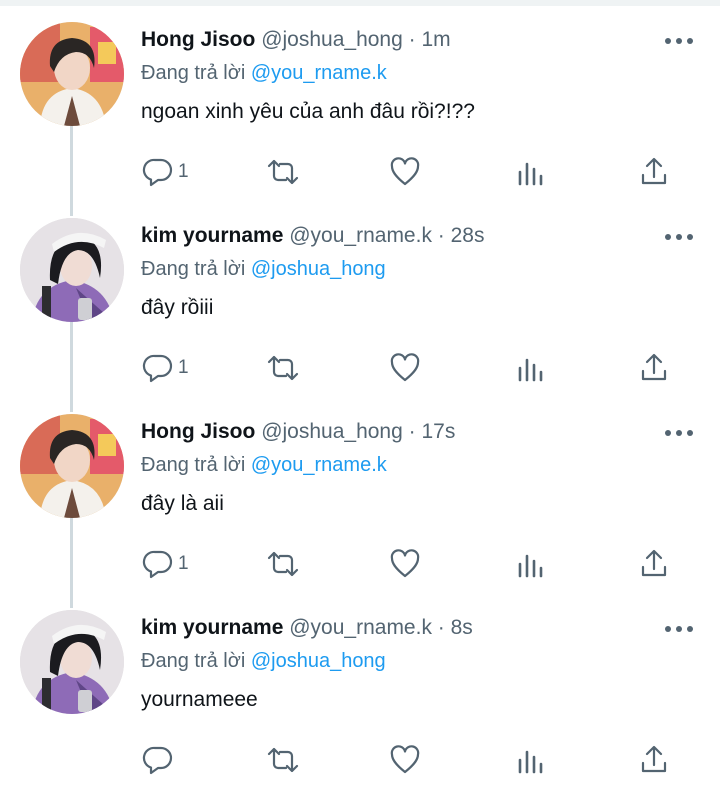 Image resolution: width=720 pixels, height=806 pixels. I want to click on timestamp: 28s, so click(468, 235).